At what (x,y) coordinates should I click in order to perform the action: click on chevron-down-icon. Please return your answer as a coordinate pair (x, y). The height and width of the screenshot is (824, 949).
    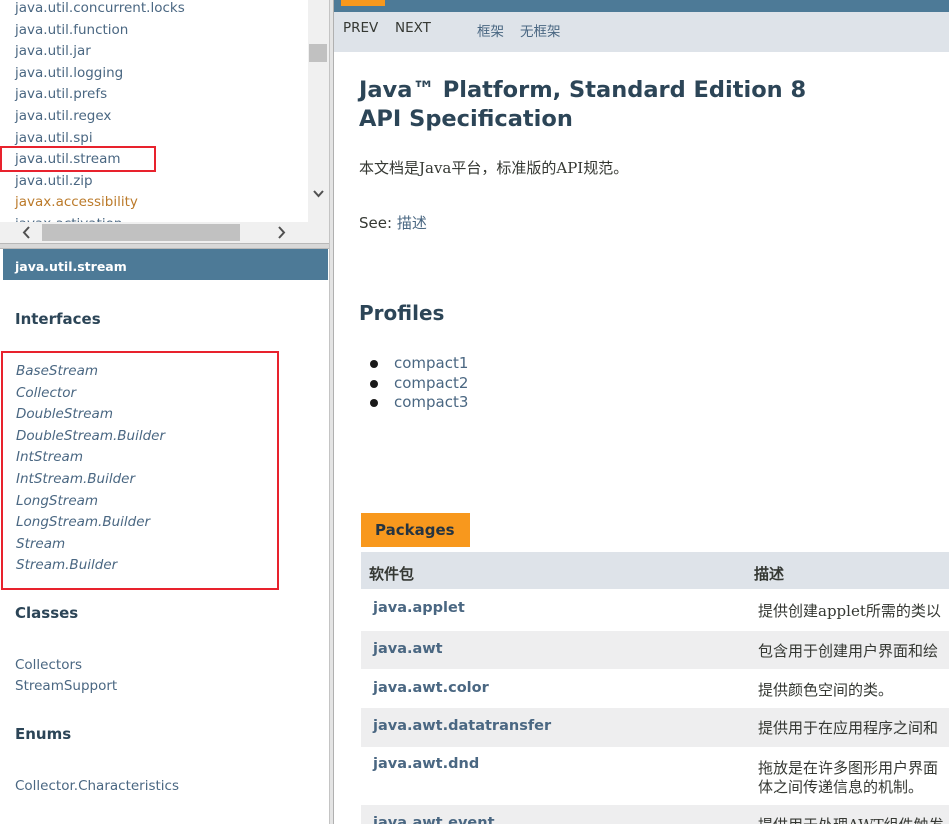
    Looking at the image, I should click on (318, 193).